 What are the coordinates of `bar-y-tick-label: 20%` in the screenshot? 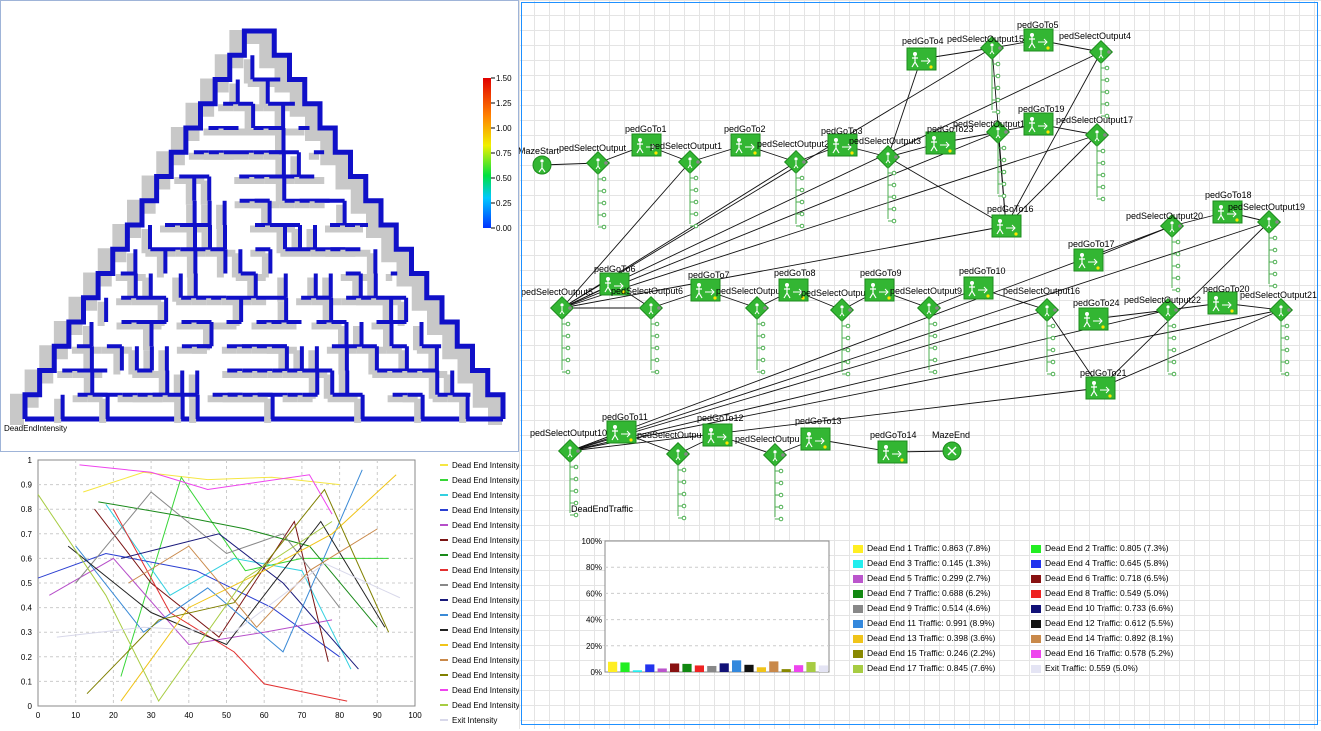 It's located at (594, 646).